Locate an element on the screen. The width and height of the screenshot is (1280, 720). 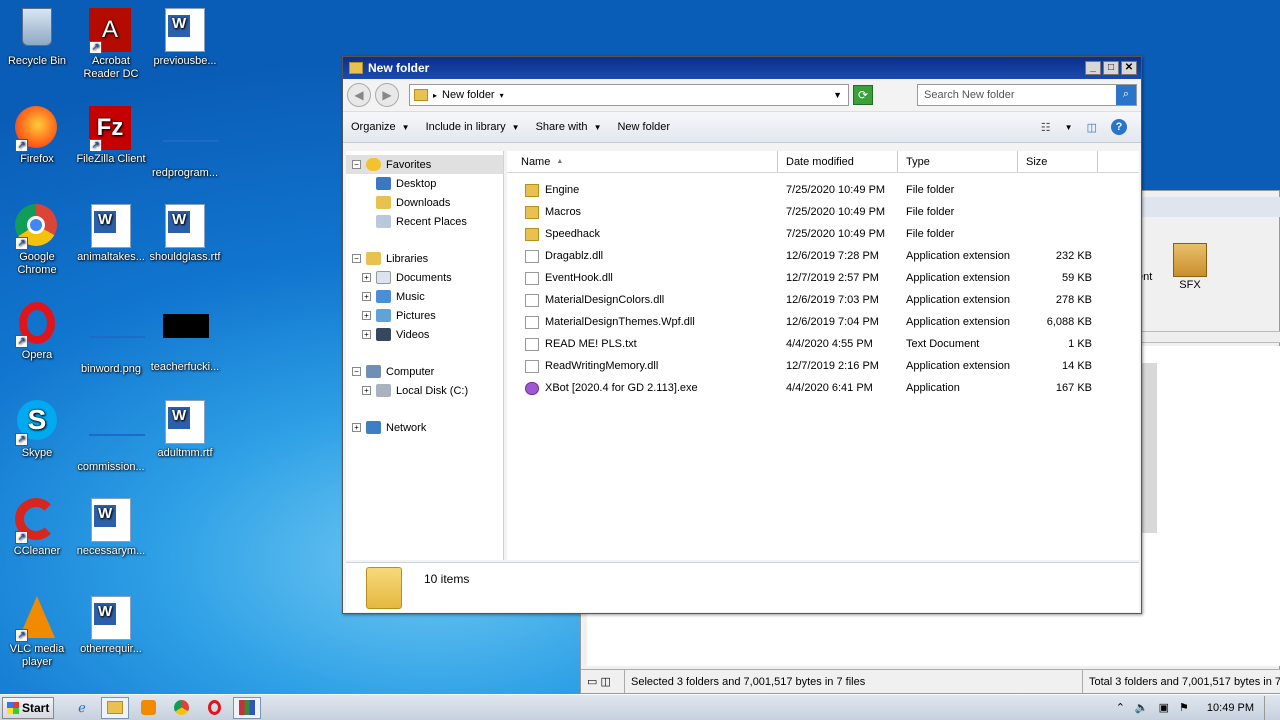
refresh-button: ⟳ is located at coordinates (863, 95).